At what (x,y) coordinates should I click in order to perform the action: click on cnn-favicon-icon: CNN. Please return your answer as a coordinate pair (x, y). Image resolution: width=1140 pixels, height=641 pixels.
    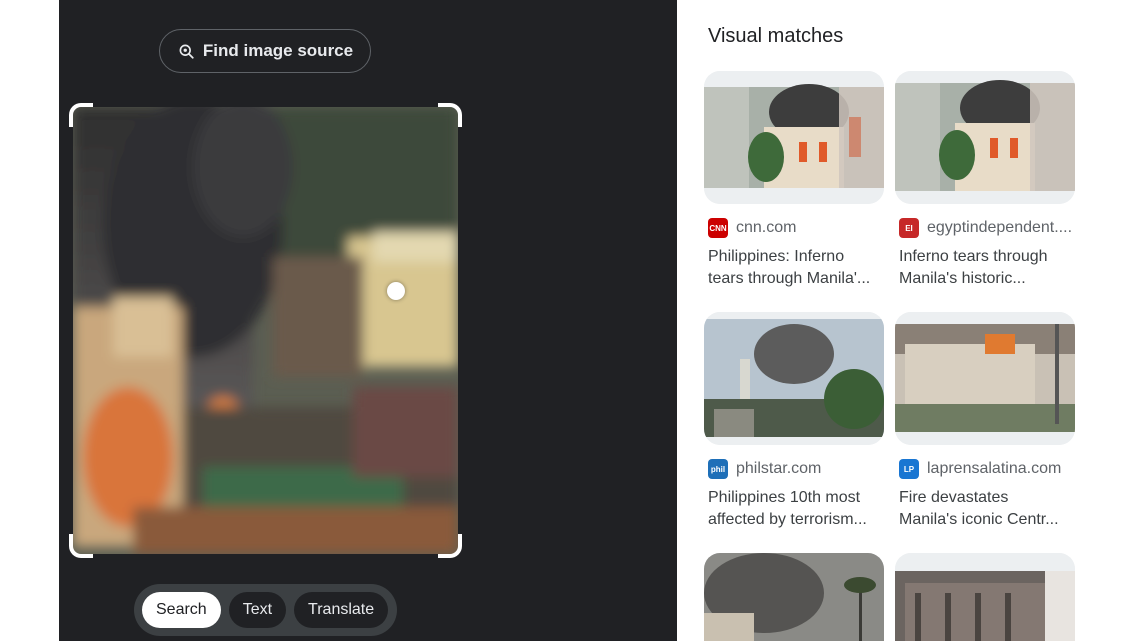
    Looking at the image, I should click on (718, 228).